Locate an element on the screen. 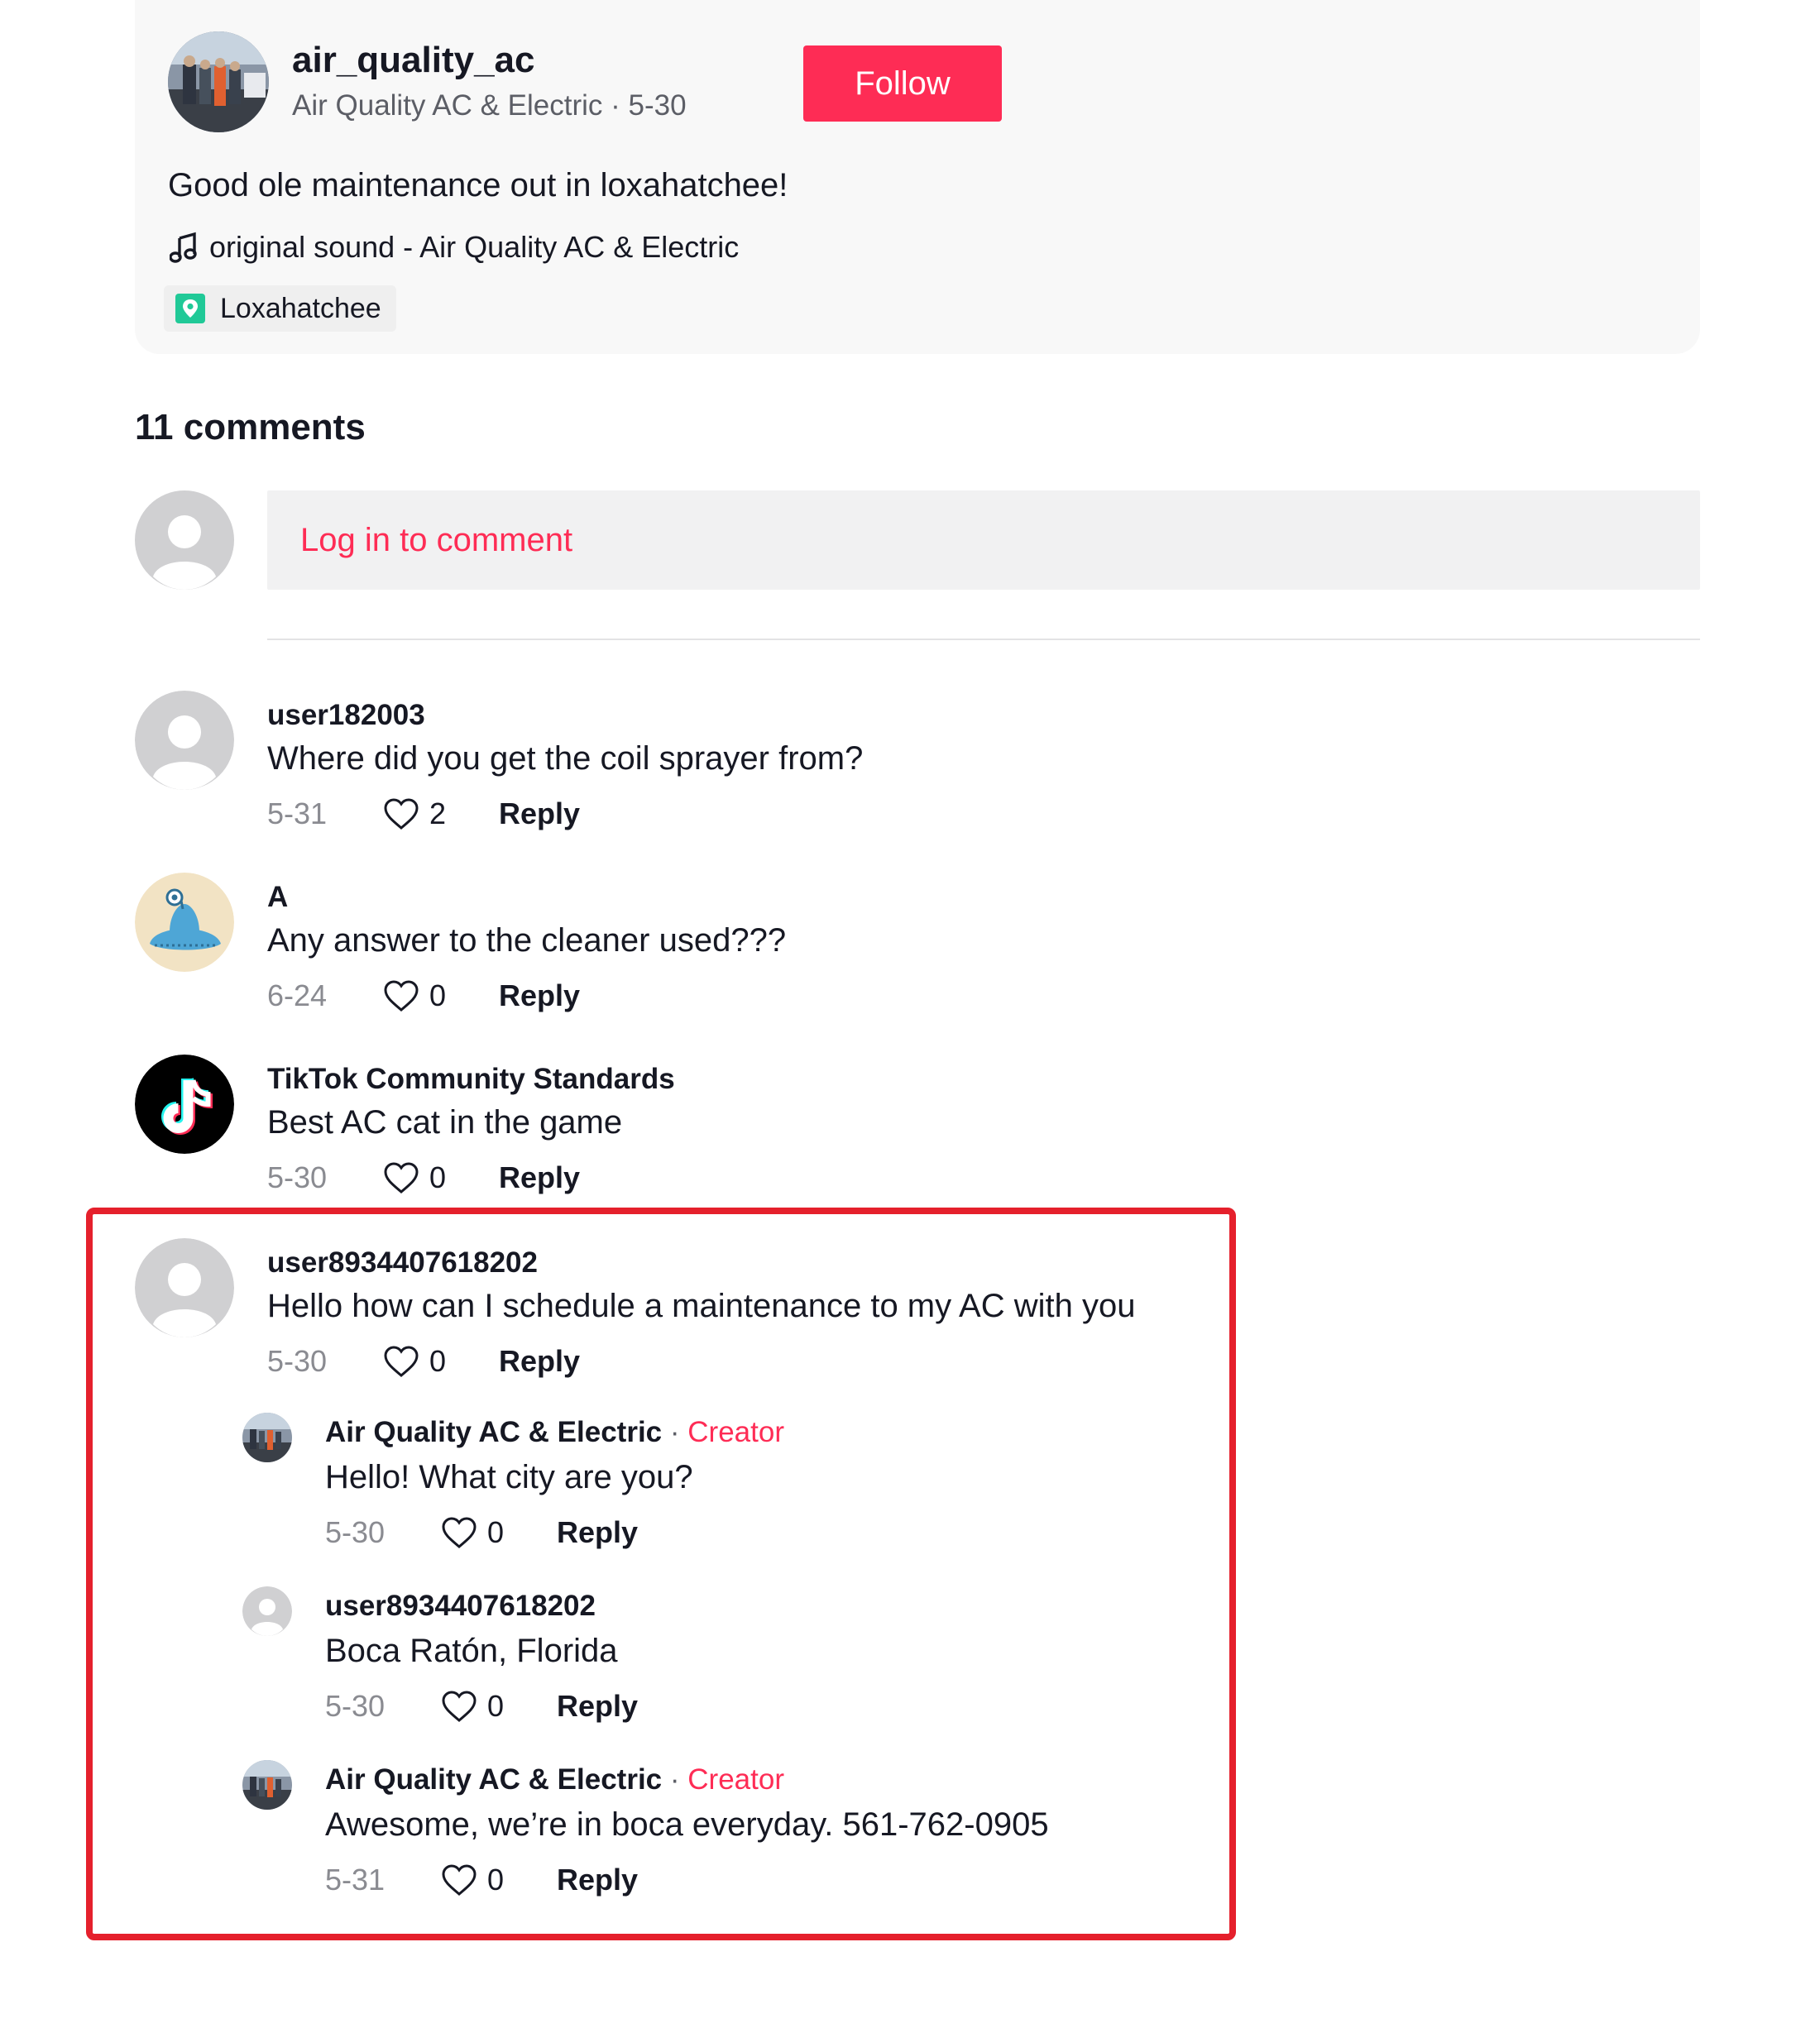 The height and width of the screenshot is (2033, 1820). author-avatar is located at coordinates (218, 81).